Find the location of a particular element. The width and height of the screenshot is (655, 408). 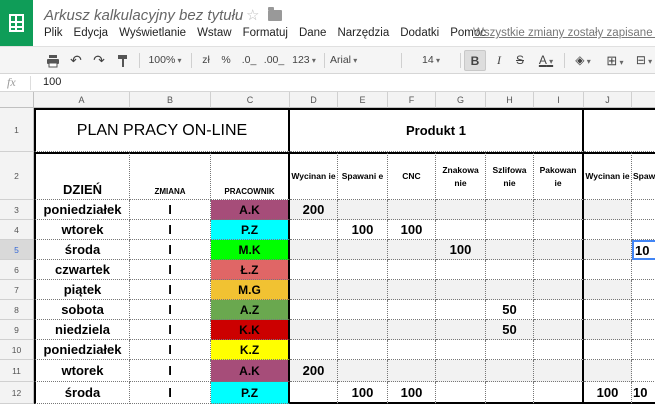

menu-edit: Edycja is located at coordinates (91, 33).